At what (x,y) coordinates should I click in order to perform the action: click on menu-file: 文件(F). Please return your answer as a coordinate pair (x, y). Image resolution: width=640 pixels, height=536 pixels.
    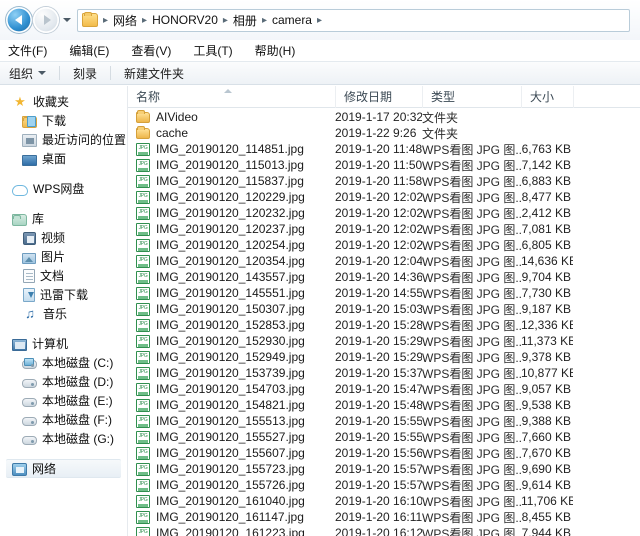
    Looking at the image, I should click on (33, 50).